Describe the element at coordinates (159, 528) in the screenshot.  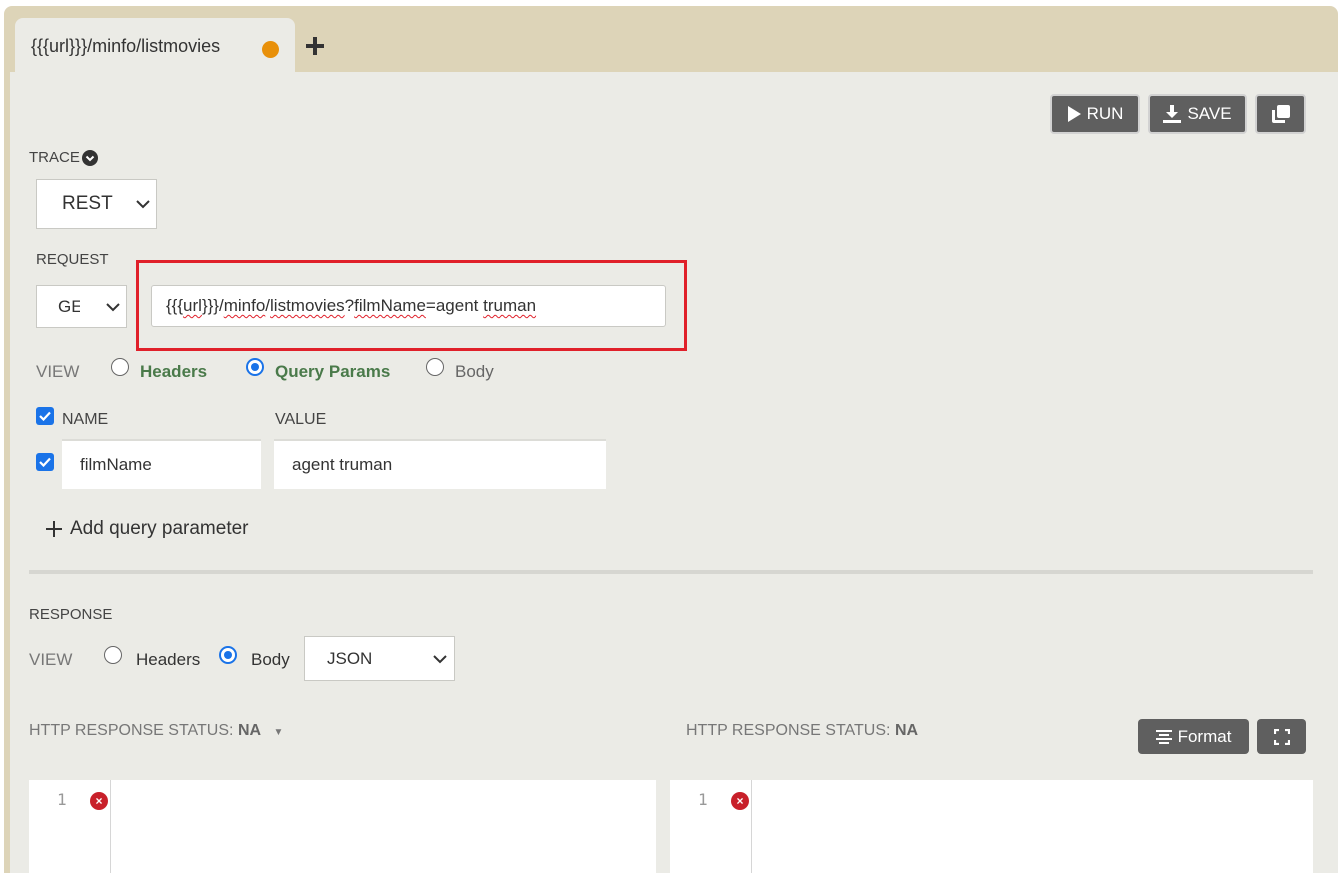
I see `add-query-parameter-label: Add query parameter` at that location.